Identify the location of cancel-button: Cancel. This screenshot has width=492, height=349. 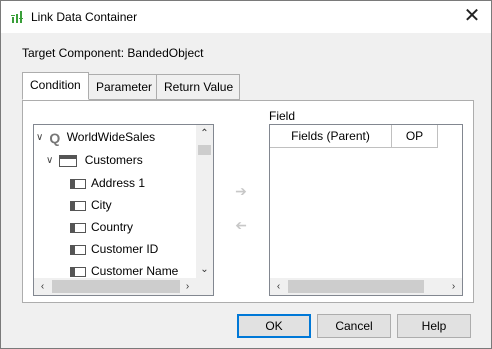
(354, 326).